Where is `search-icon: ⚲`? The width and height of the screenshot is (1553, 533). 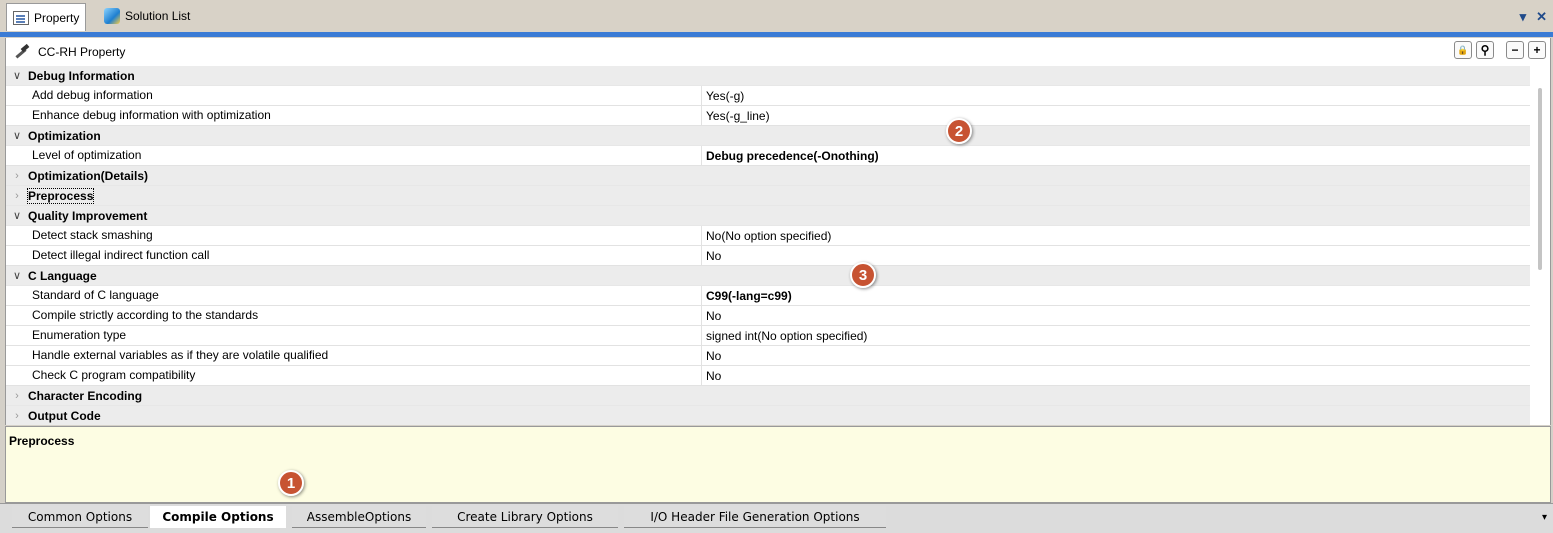 search-icon: ⚲ is located at coordinates (1485, 50).